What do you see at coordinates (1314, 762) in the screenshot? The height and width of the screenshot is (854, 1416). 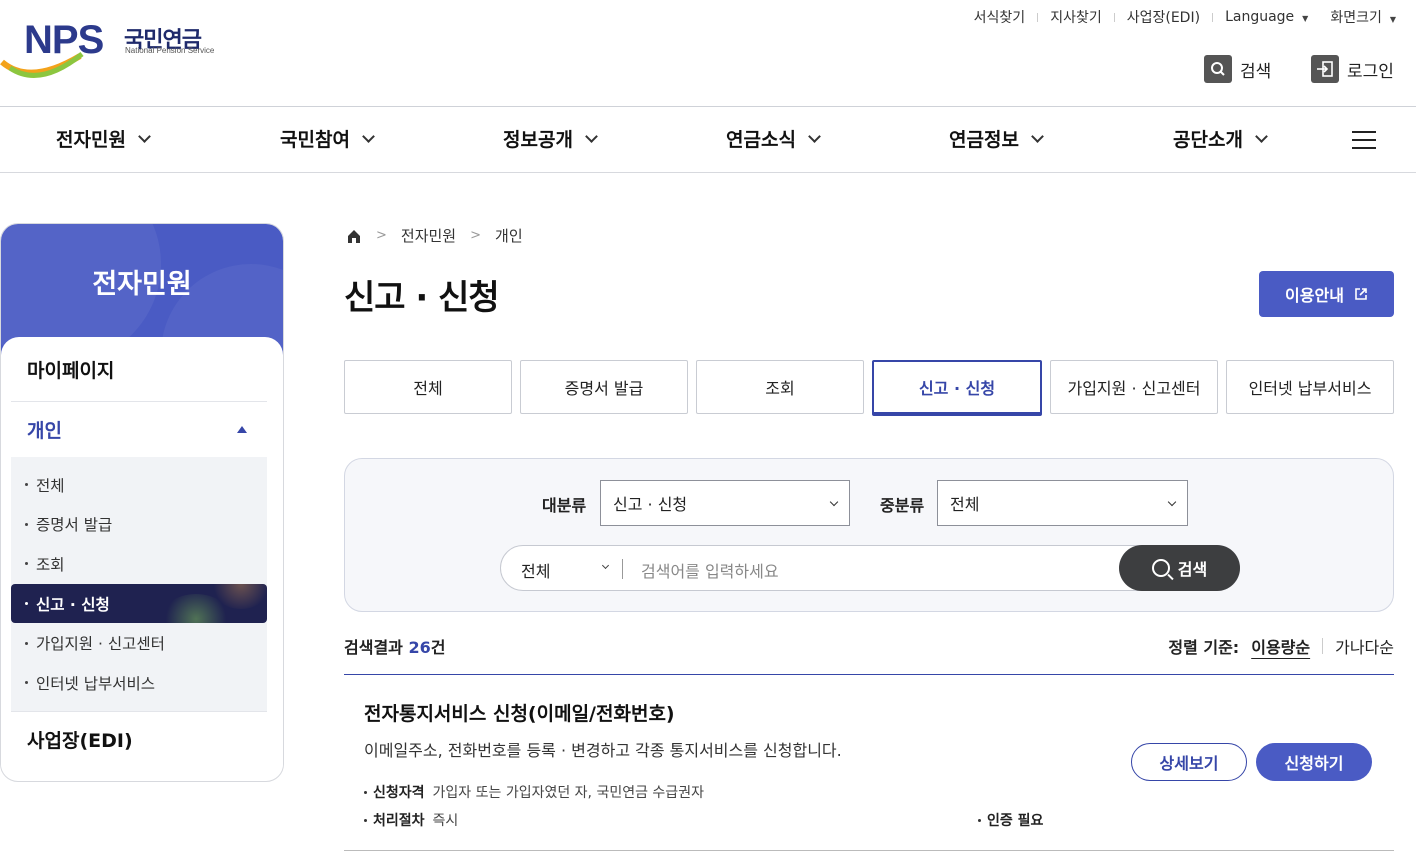 I see `apply-button: 신청하기` at bounding box center [1314, 762].